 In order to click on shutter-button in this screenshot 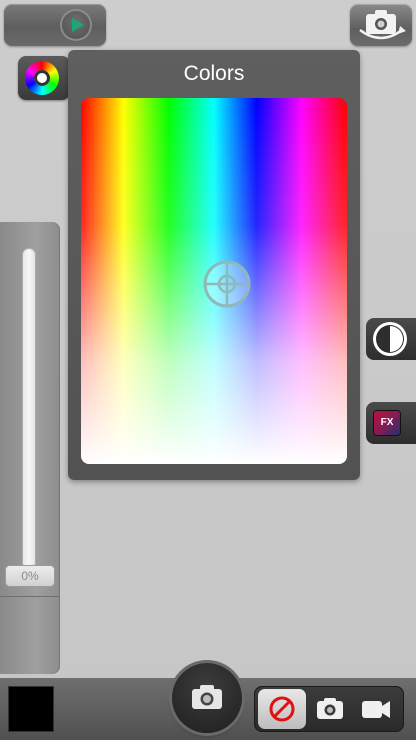, I will do `click(207, 698)`.